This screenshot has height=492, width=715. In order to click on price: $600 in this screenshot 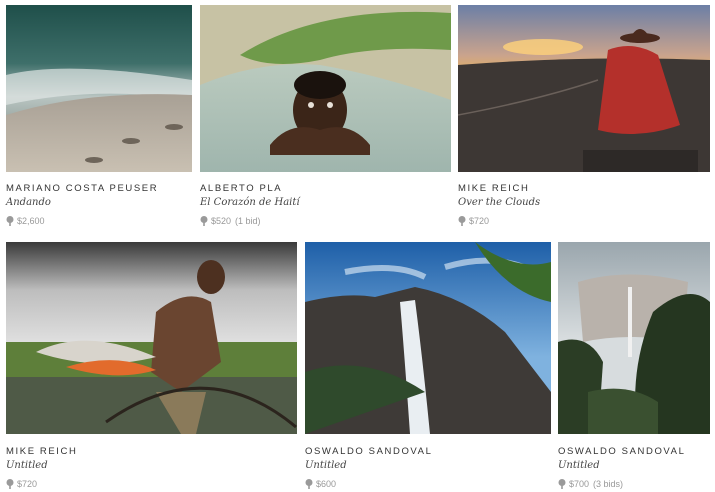, I will do `click(326, 484)`.